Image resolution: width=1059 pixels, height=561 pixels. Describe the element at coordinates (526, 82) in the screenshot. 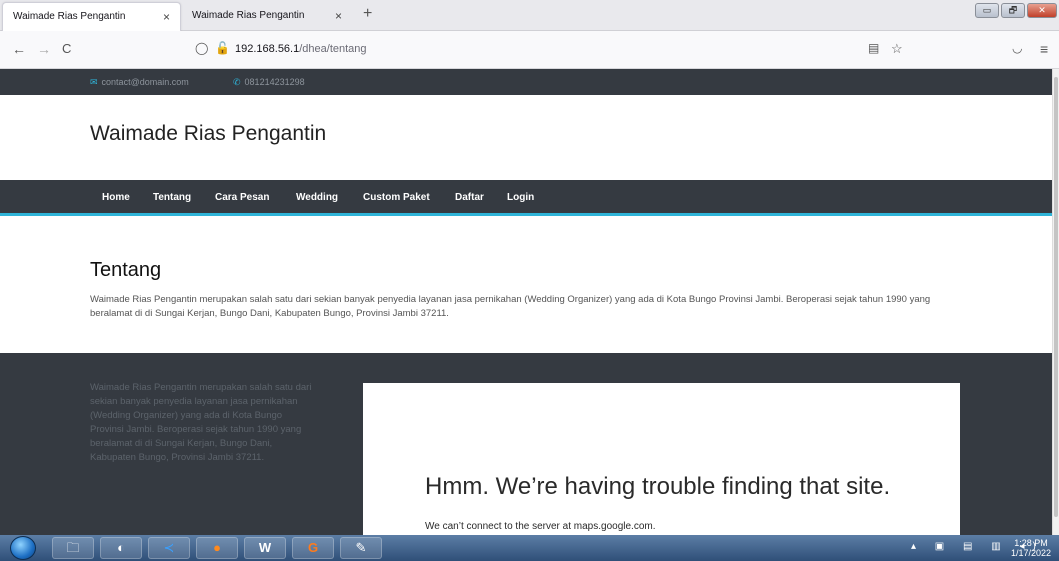

I see `contact-topbar: ✉ contact@domain.com ✆ 081214231298` at that location.